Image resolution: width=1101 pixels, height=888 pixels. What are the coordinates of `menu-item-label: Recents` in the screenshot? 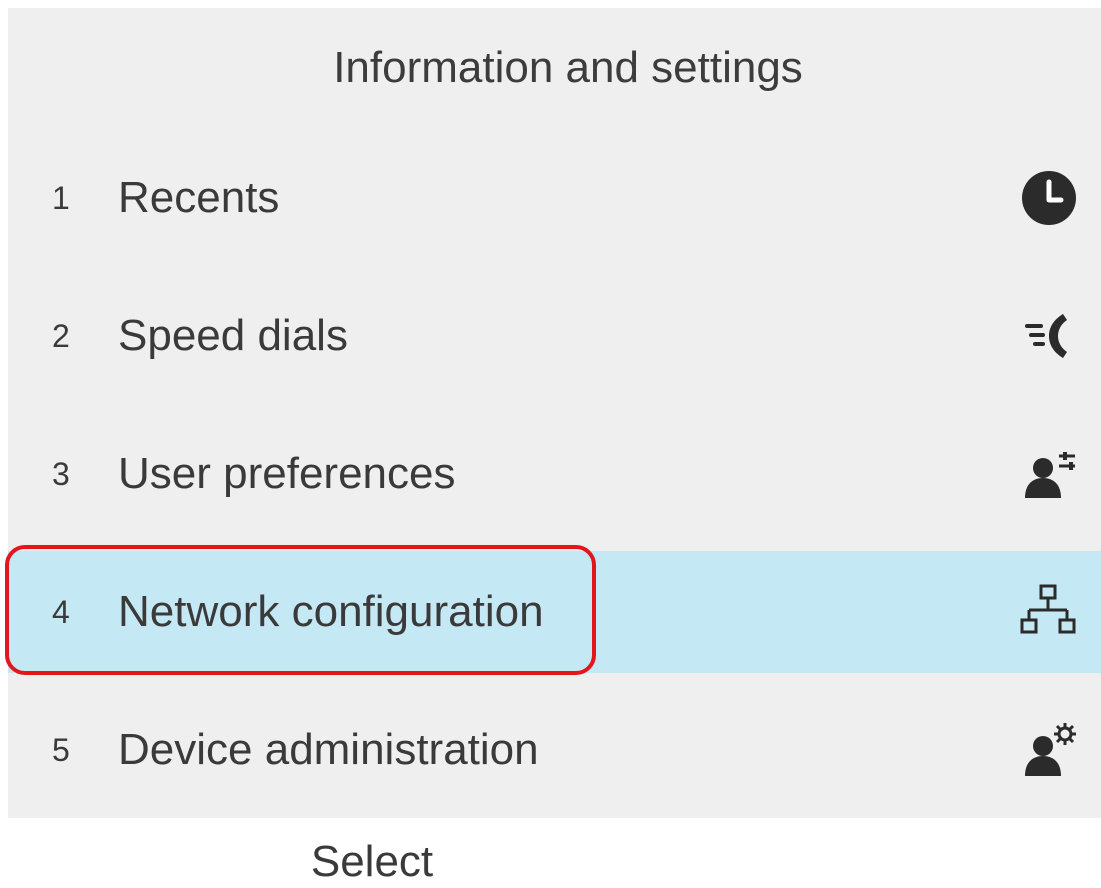 It's located at (199, 197).